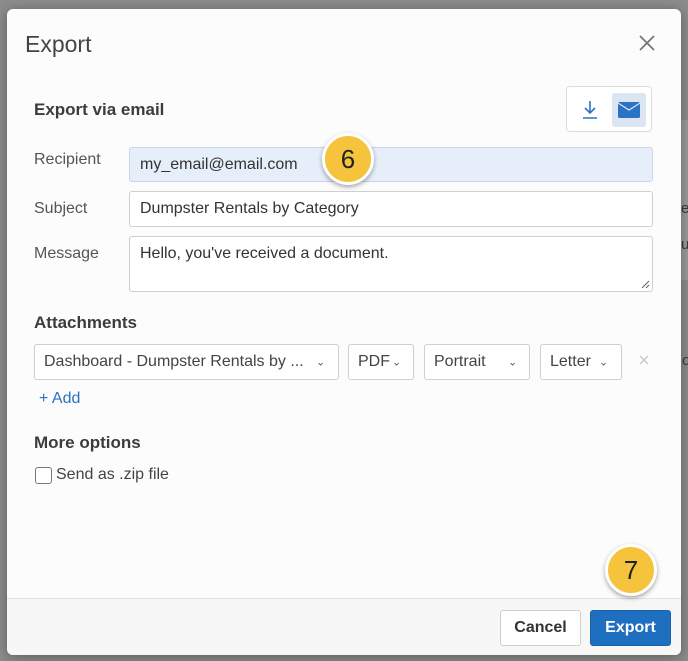 The width and height of the screenshot is (688, 661). Describe the element at coordinates (87, 442) in the screenshot. I see `section-title-more-options: More options` at that location.